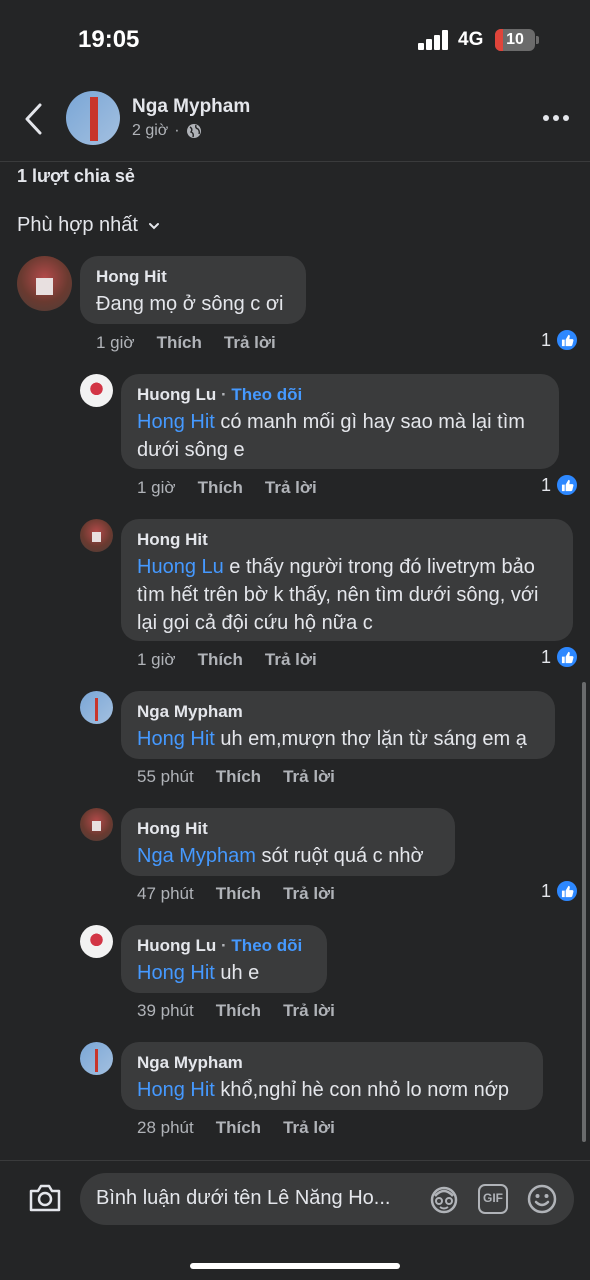 This screenshot has height=1280, width=590. I want to click on gif-icon: GIF, so click(493, 1199).